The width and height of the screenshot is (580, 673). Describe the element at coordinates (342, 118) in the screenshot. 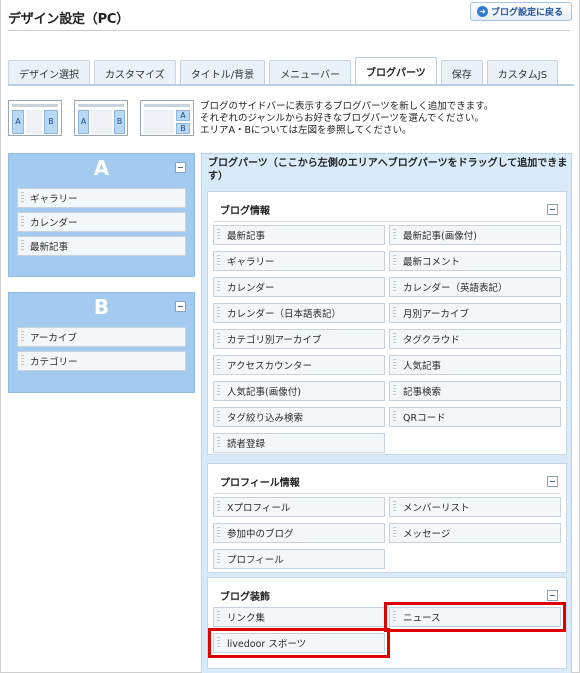

I see `description-line: それぞれのジャンルからお好きなブログパーツを選んでください。` at that location.